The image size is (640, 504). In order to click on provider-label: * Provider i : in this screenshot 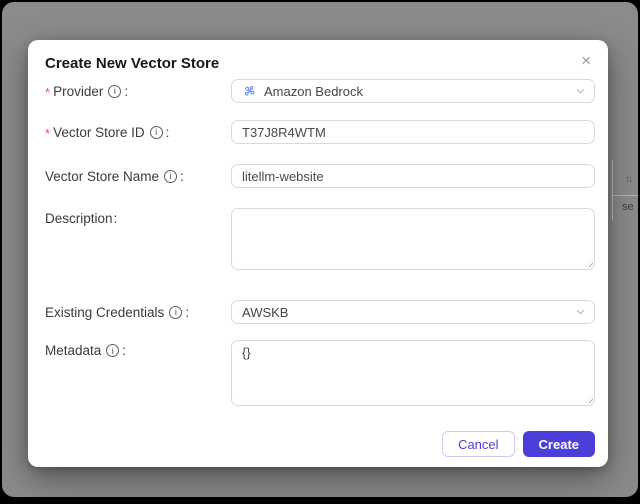, I will do `click(87, 91)`.